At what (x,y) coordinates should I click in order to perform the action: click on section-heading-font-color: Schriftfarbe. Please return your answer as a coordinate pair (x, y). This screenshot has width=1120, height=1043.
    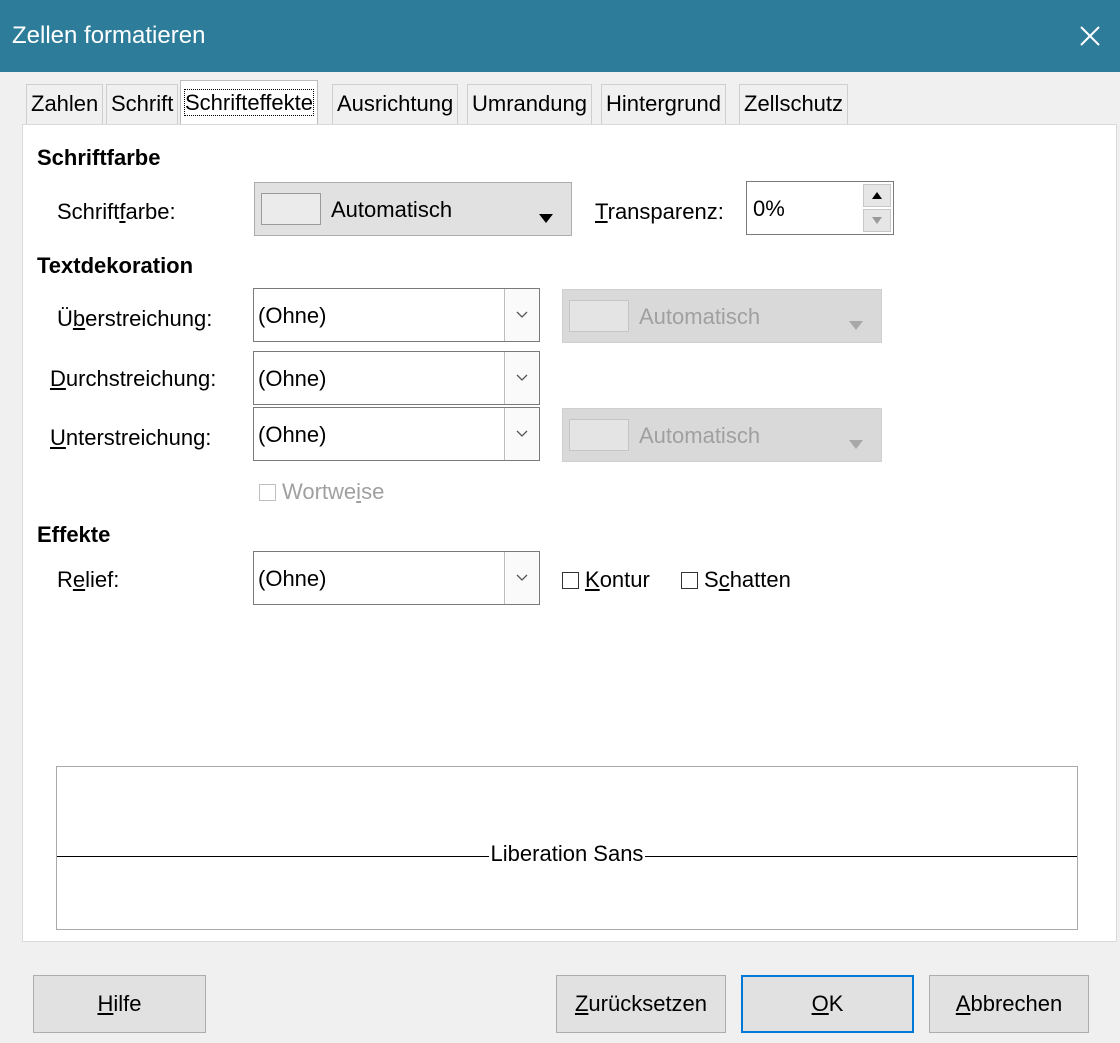
    Looking at the image, I should click on (99, 157).